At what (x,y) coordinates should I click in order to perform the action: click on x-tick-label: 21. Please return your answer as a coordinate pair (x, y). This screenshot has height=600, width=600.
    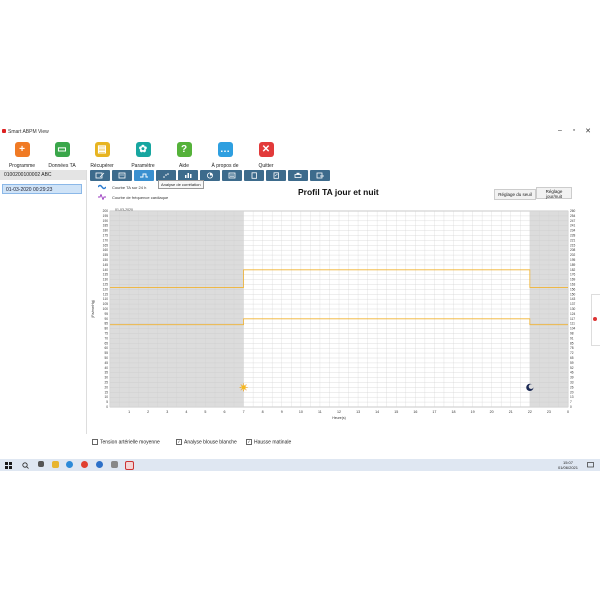
    Looking at the image, I should click on (511, 412).